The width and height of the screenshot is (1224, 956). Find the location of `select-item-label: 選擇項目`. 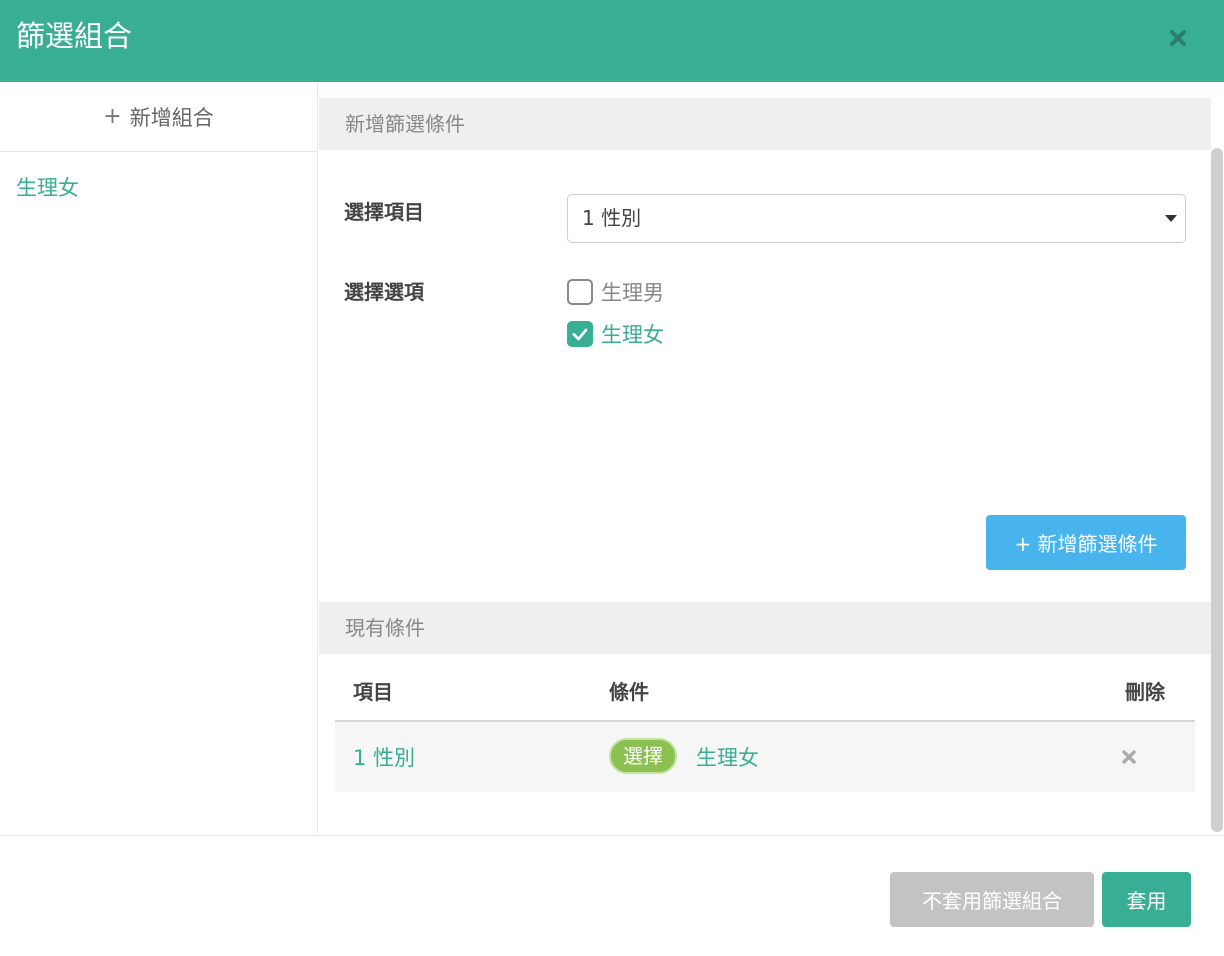

select-item-label: 選擇項目 is located at coordinates (384, 212).